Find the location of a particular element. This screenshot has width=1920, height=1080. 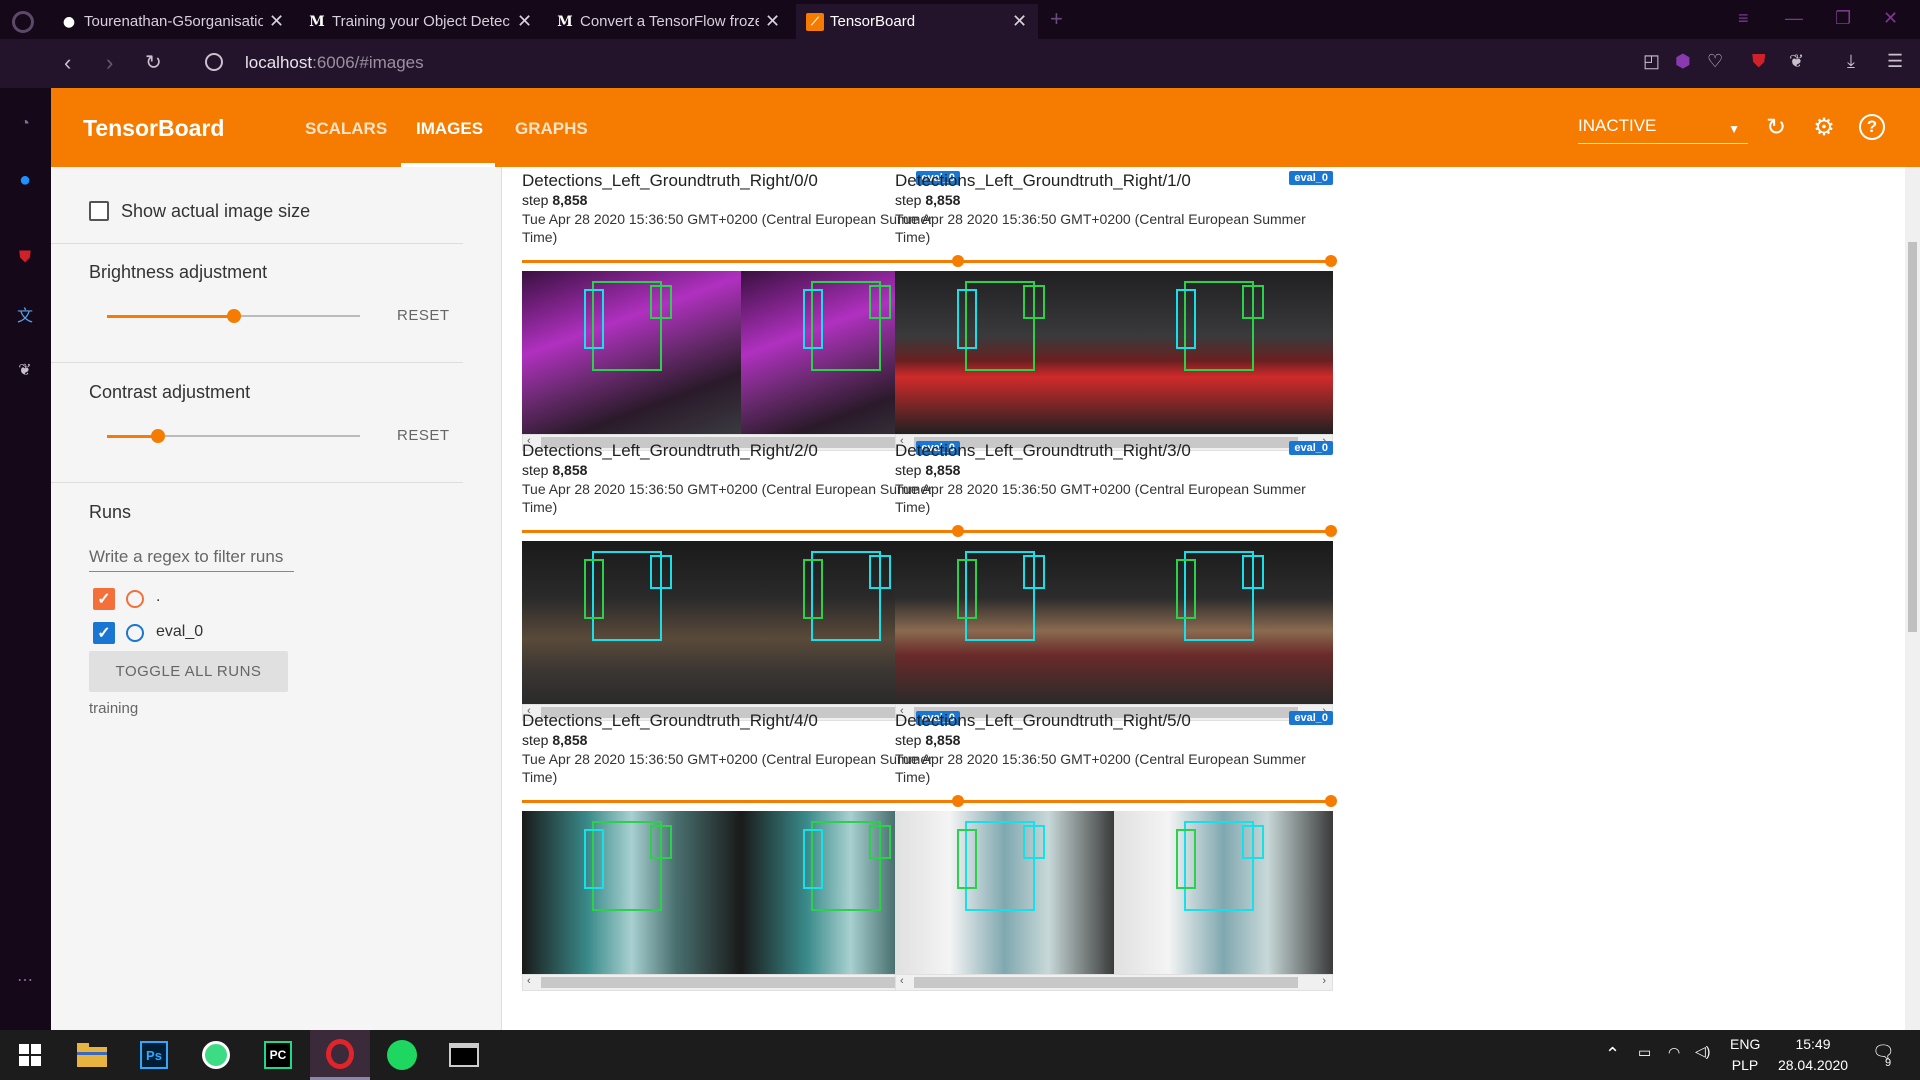

refresh-icon: ↻ is located at coordinates (1776, 127).